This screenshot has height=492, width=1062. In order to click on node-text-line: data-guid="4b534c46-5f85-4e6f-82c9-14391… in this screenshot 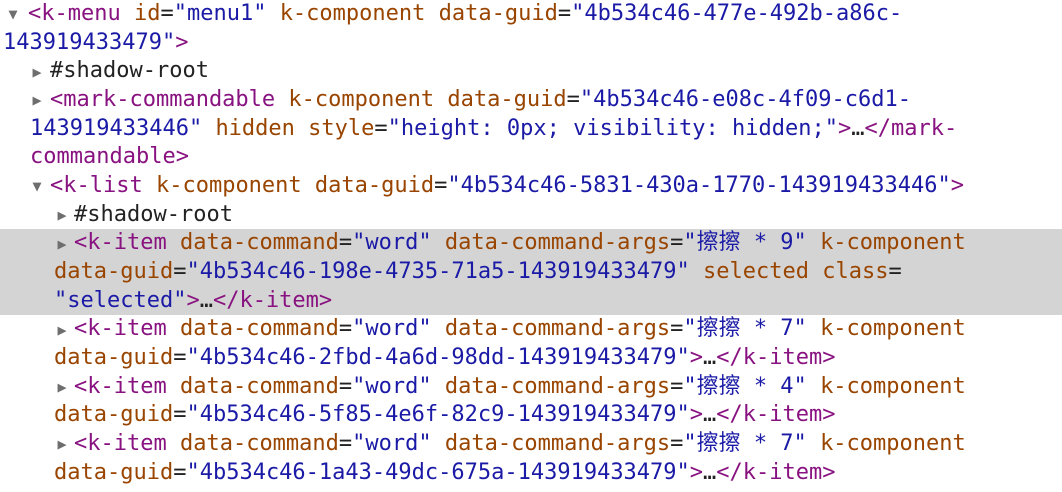, I will do `click(445, 415)`.